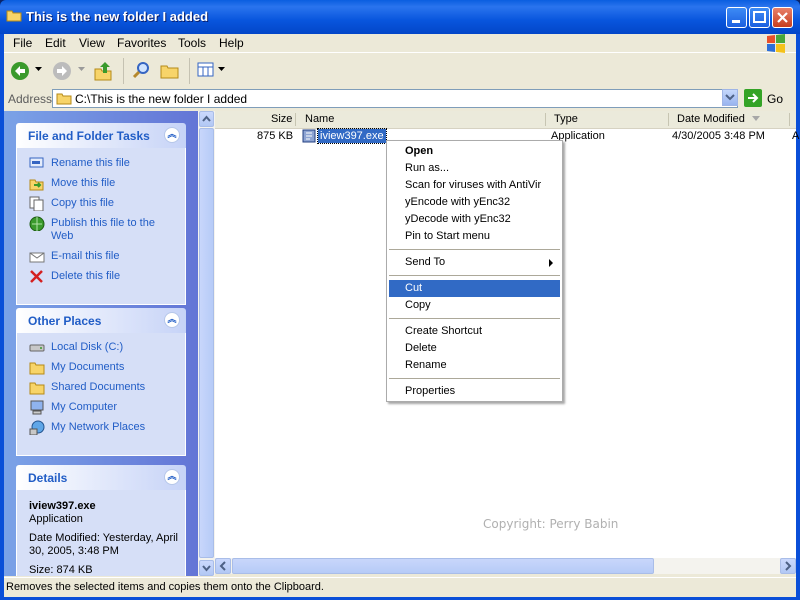 The image size is (800, 600). What do you see at coordinates (474, 236) in the screenshot?
I see `ctx-pin-start: Pin to Start menu` at bounding box center [474, 236].